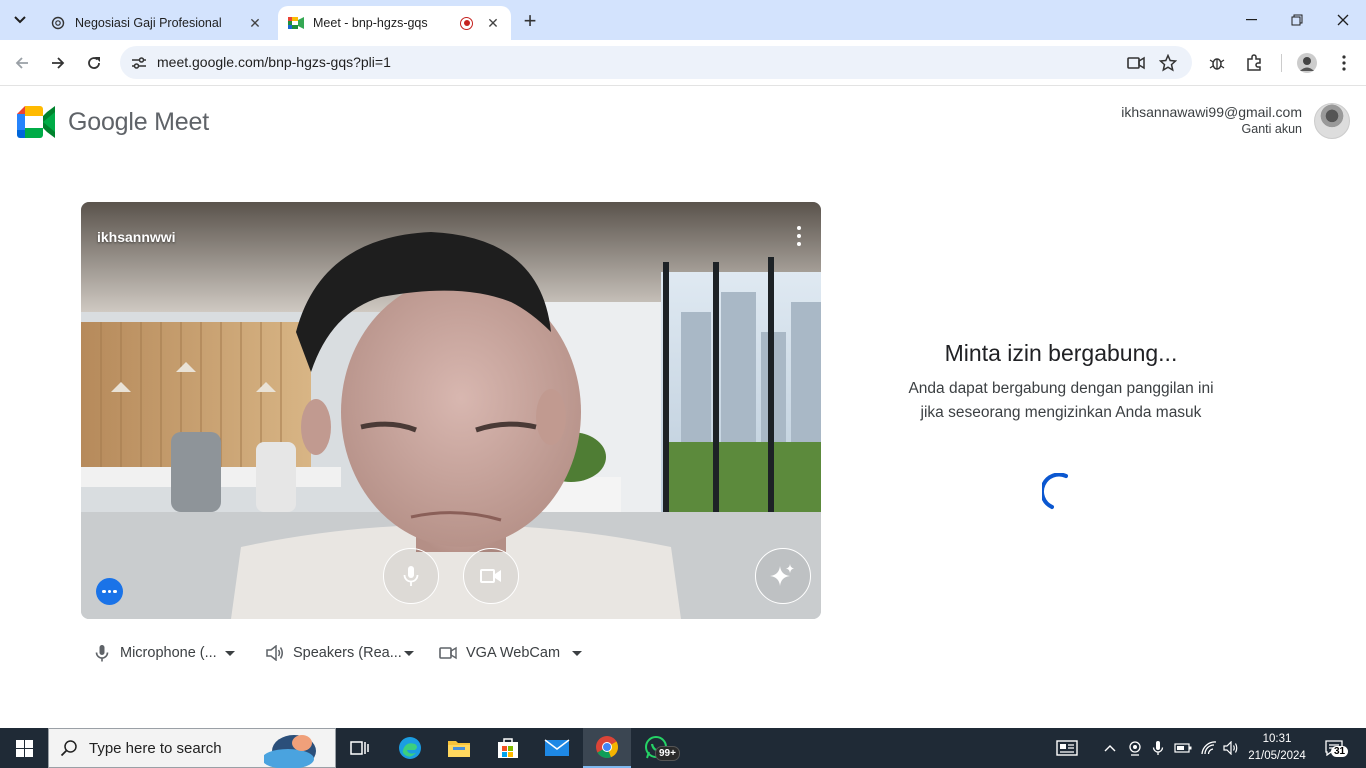 The image size is (1366, 768). What do you see at coordinates (466, 23) in the screenshot?
I see `recording-icon` at bounding box center [466, 23].